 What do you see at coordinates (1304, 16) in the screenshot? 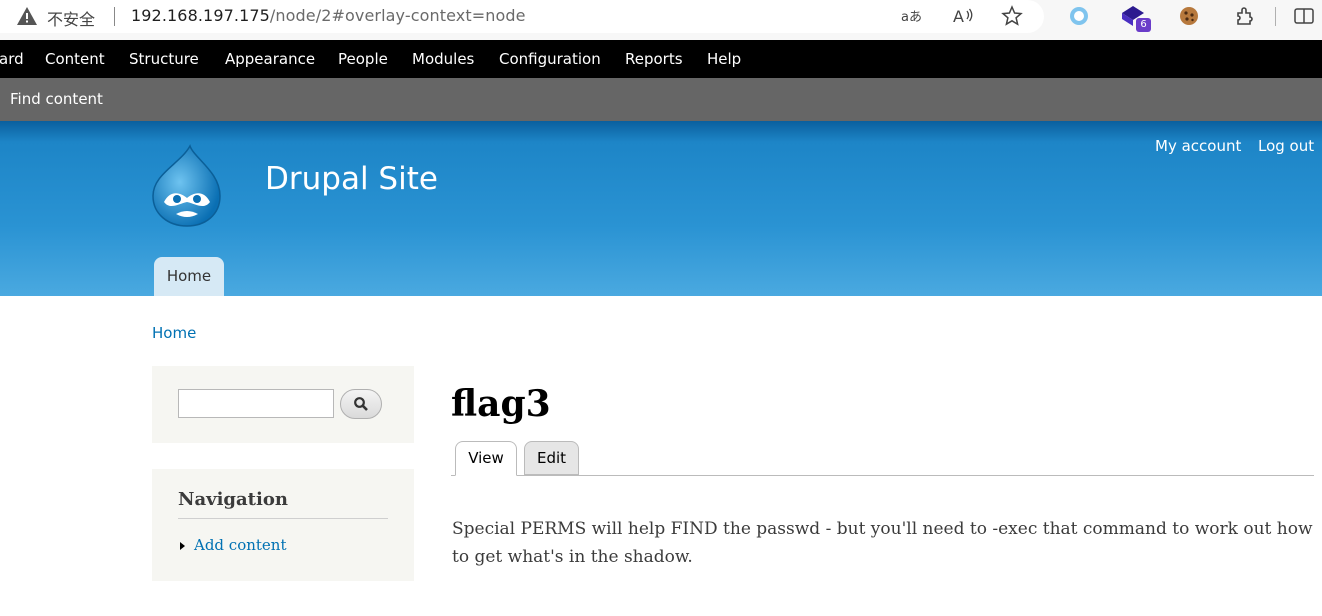
I see `split-screen-icon` at bounding box center [1304, 16].